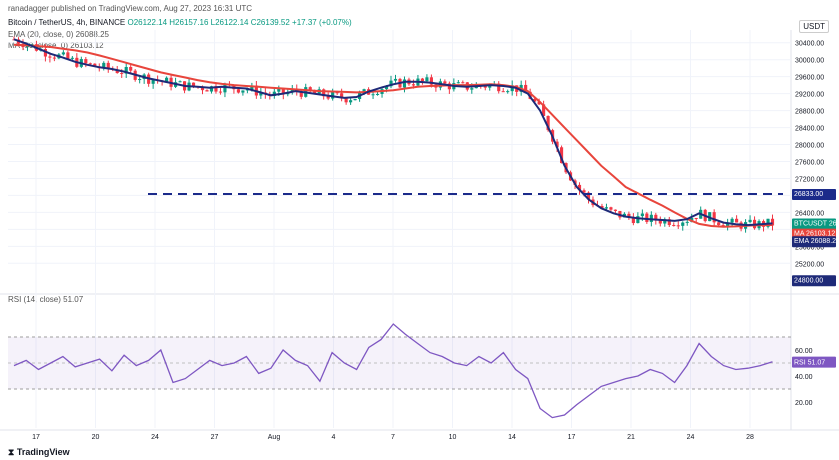 The height and width of the screenshot is (460, 839). I want to click on tradingview-logo-icon: ⧗, so click(12, 452).